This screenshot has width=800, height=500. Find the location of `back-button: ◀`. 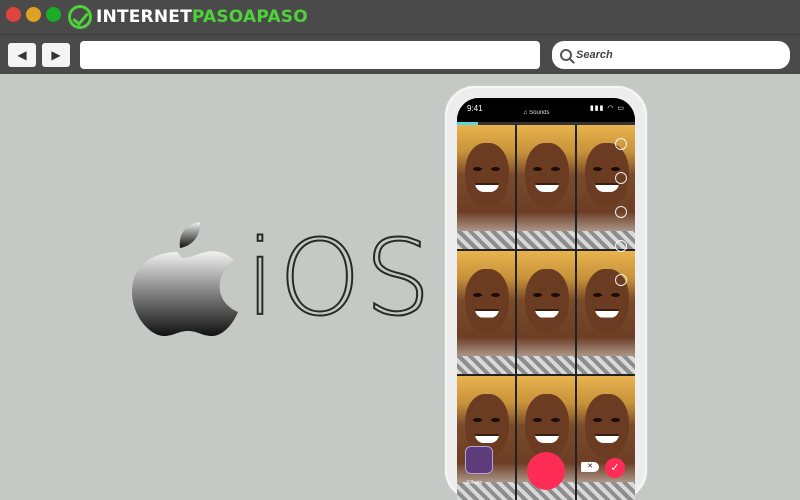

back-button: ◀ is located at coordinates (22, 55).